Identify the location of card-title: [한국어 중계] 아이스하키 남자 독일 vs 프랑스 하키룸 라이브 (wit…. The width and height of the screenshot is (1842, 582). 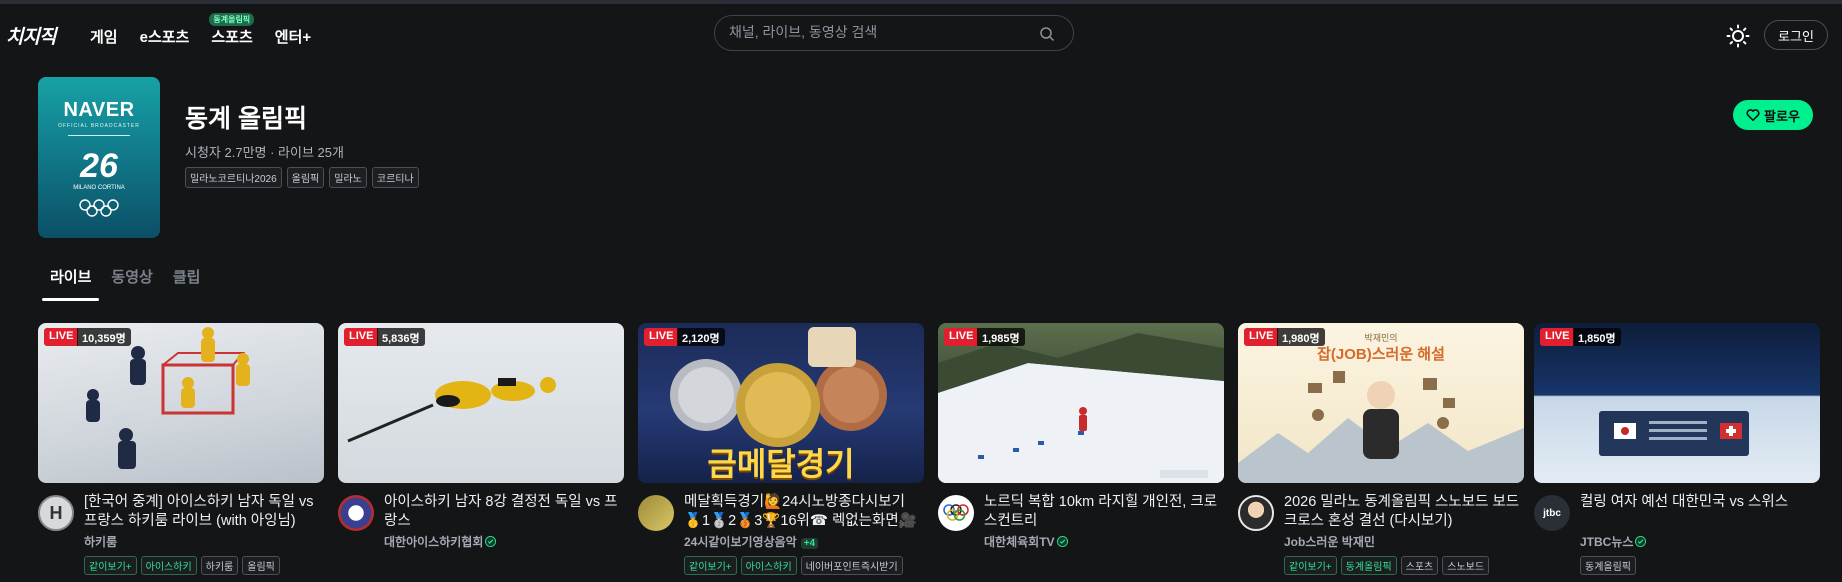
(202, 512).